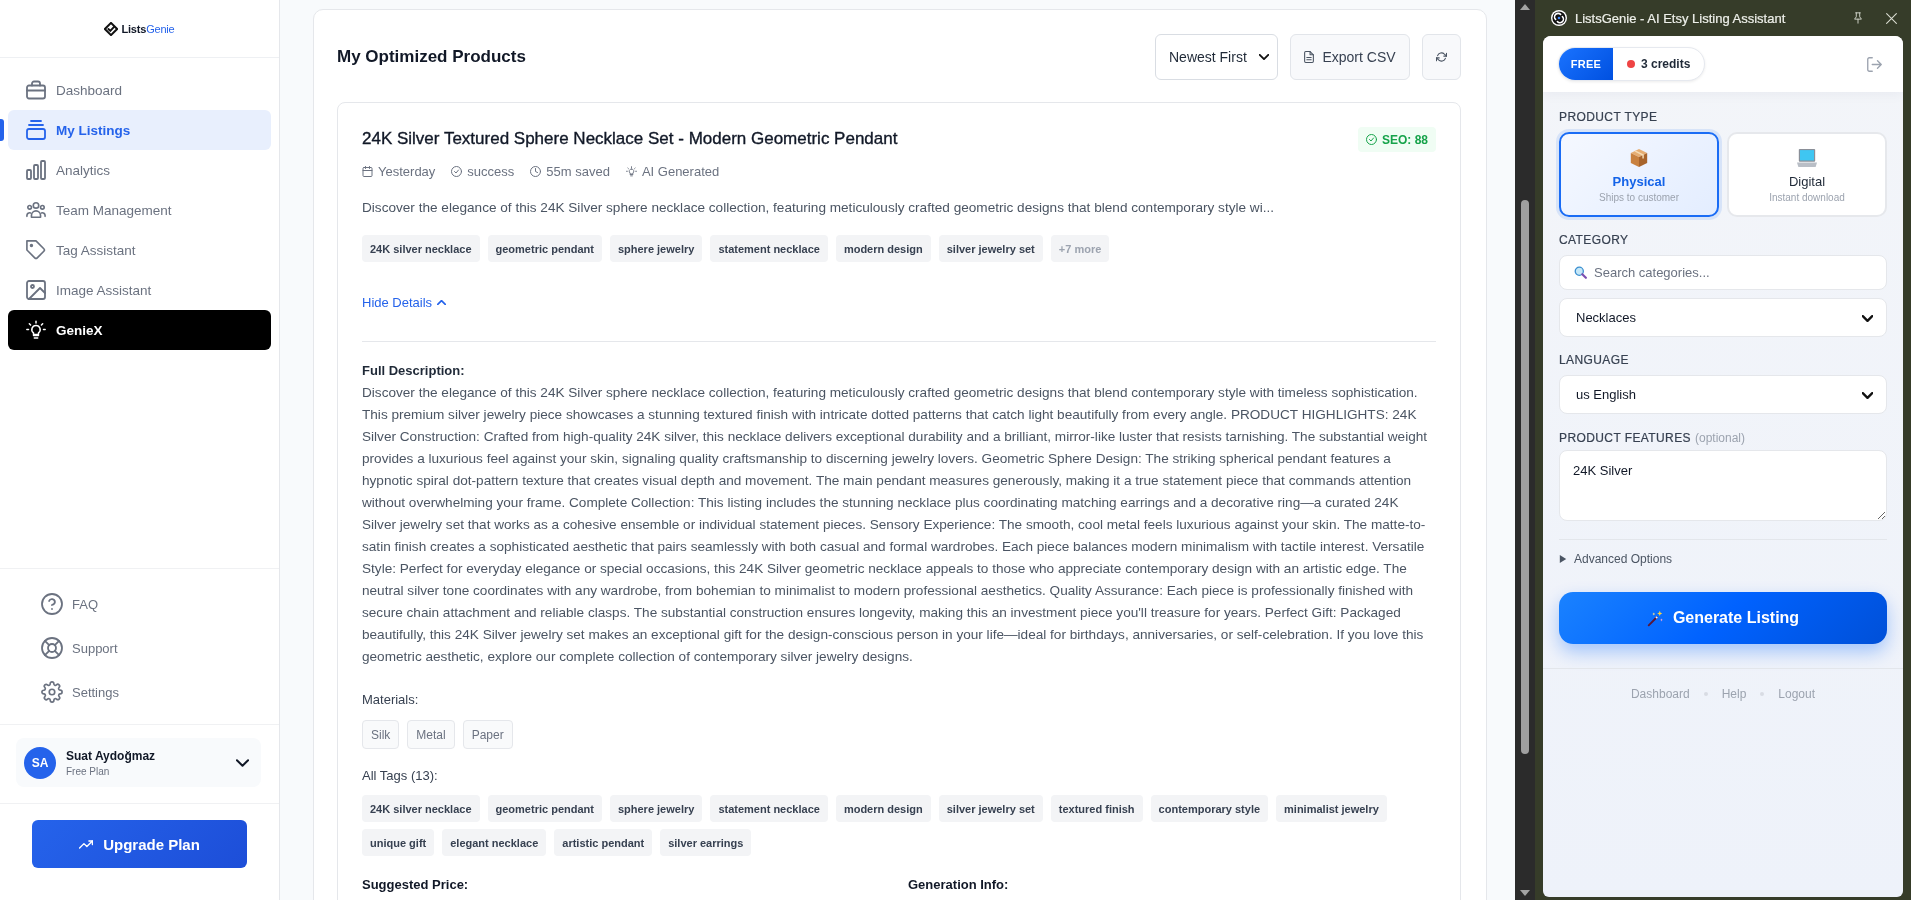  Describe the element at coordinates (1891, 18) in the screenshot. I see `close-icon` at that location.